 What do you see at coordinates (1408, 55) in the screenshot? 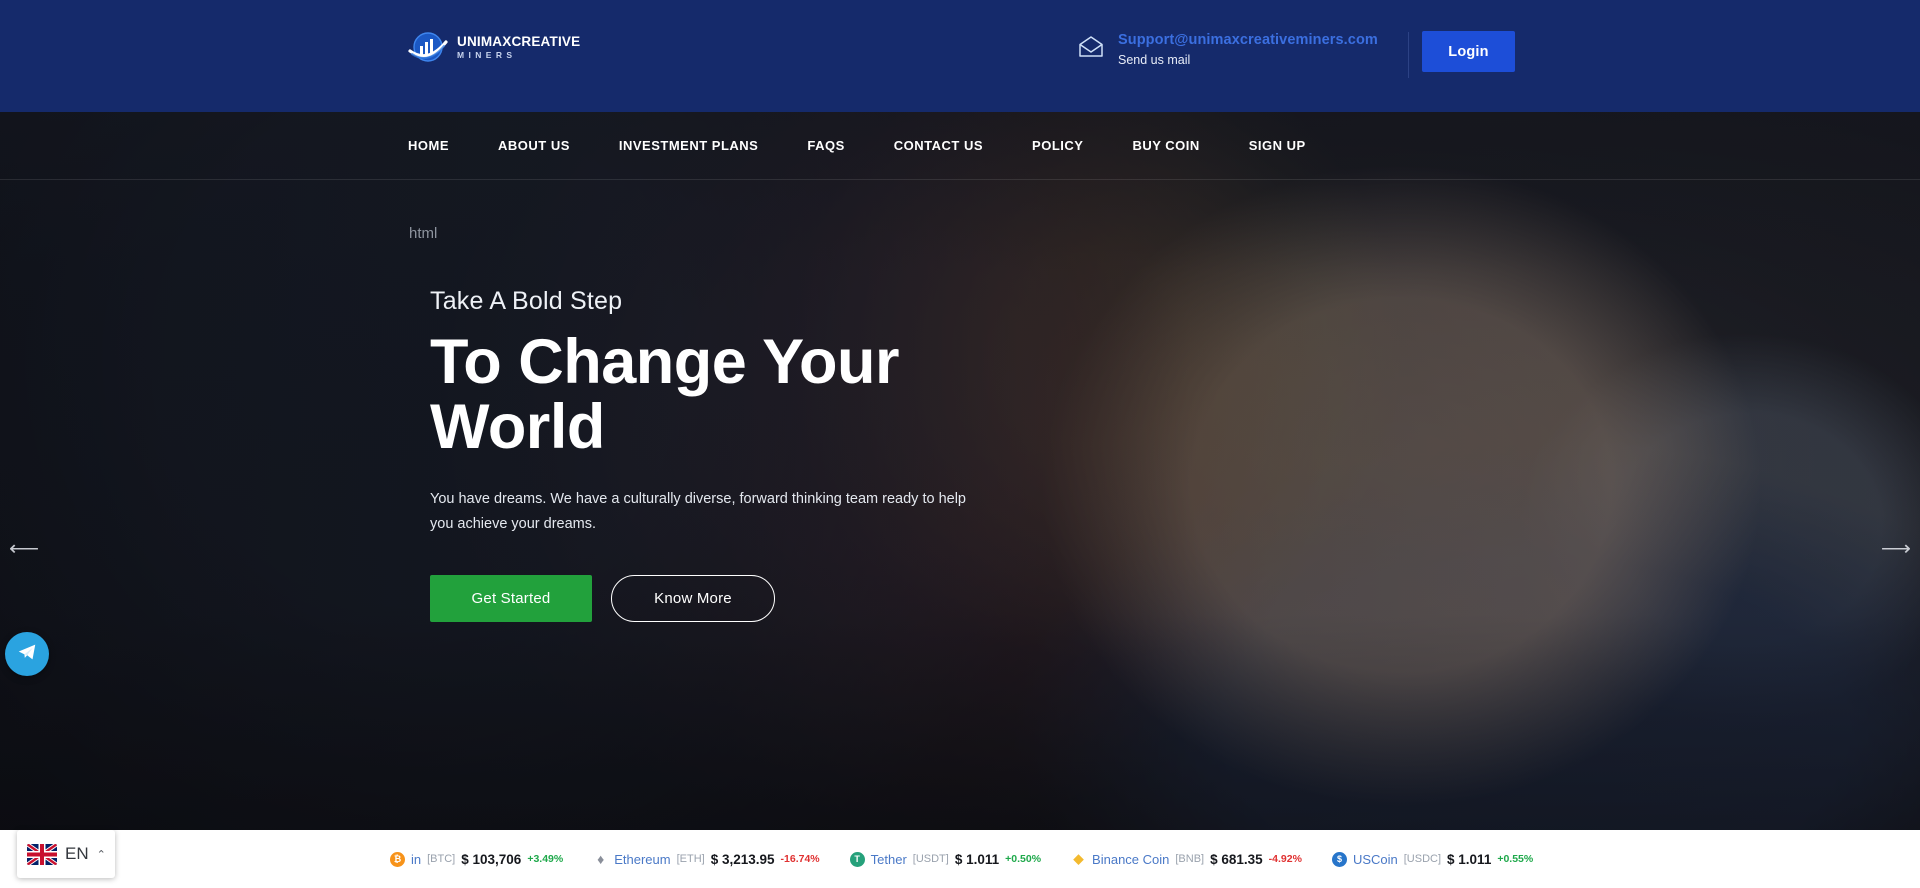
I see `header-divider` at bounding box center [1408, 55].